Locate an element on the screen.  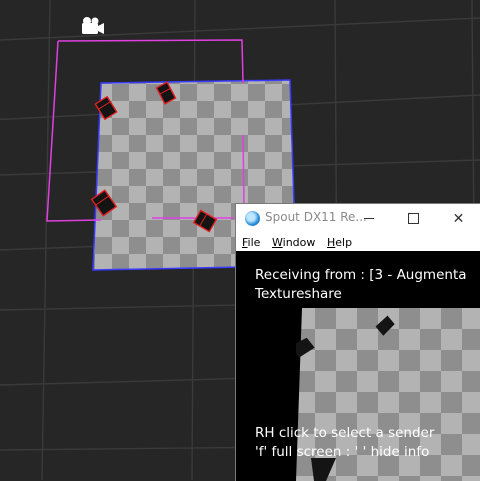
title-bar: Spout DX11 Re... ✕ is located at coordinates (358, 218).